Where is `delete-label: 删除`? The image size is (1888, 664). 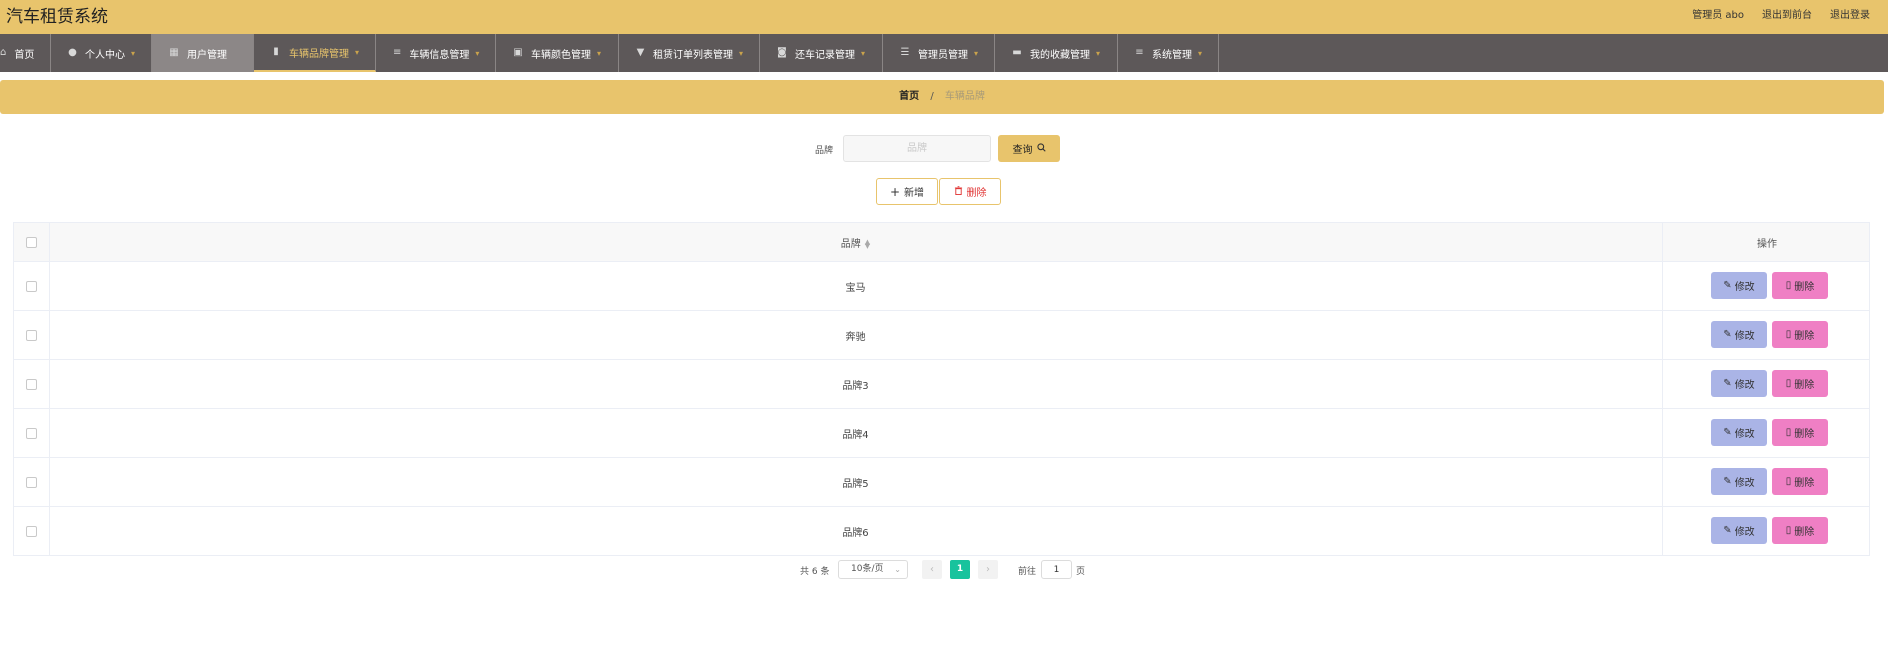
delete-label: 删除 is located at coordinates (1804, 287).